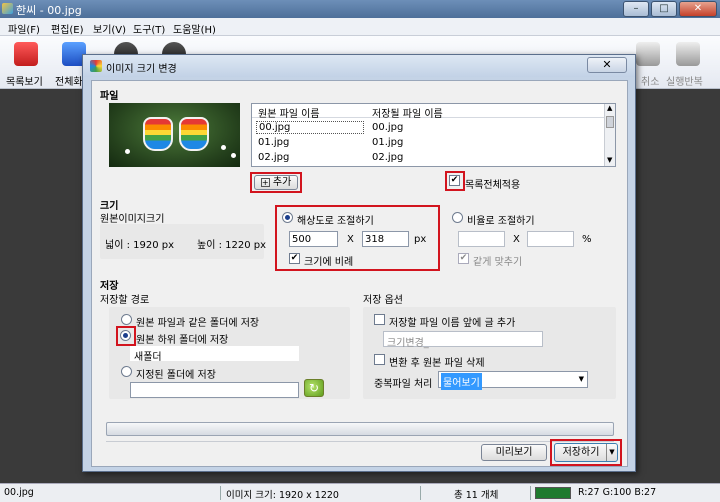 This screenshot has height=502, width=720. What do you see at coordinates (109, 96) in the screenshot?
I see `file-section-header: 파일` at bounding box center [109, 96].